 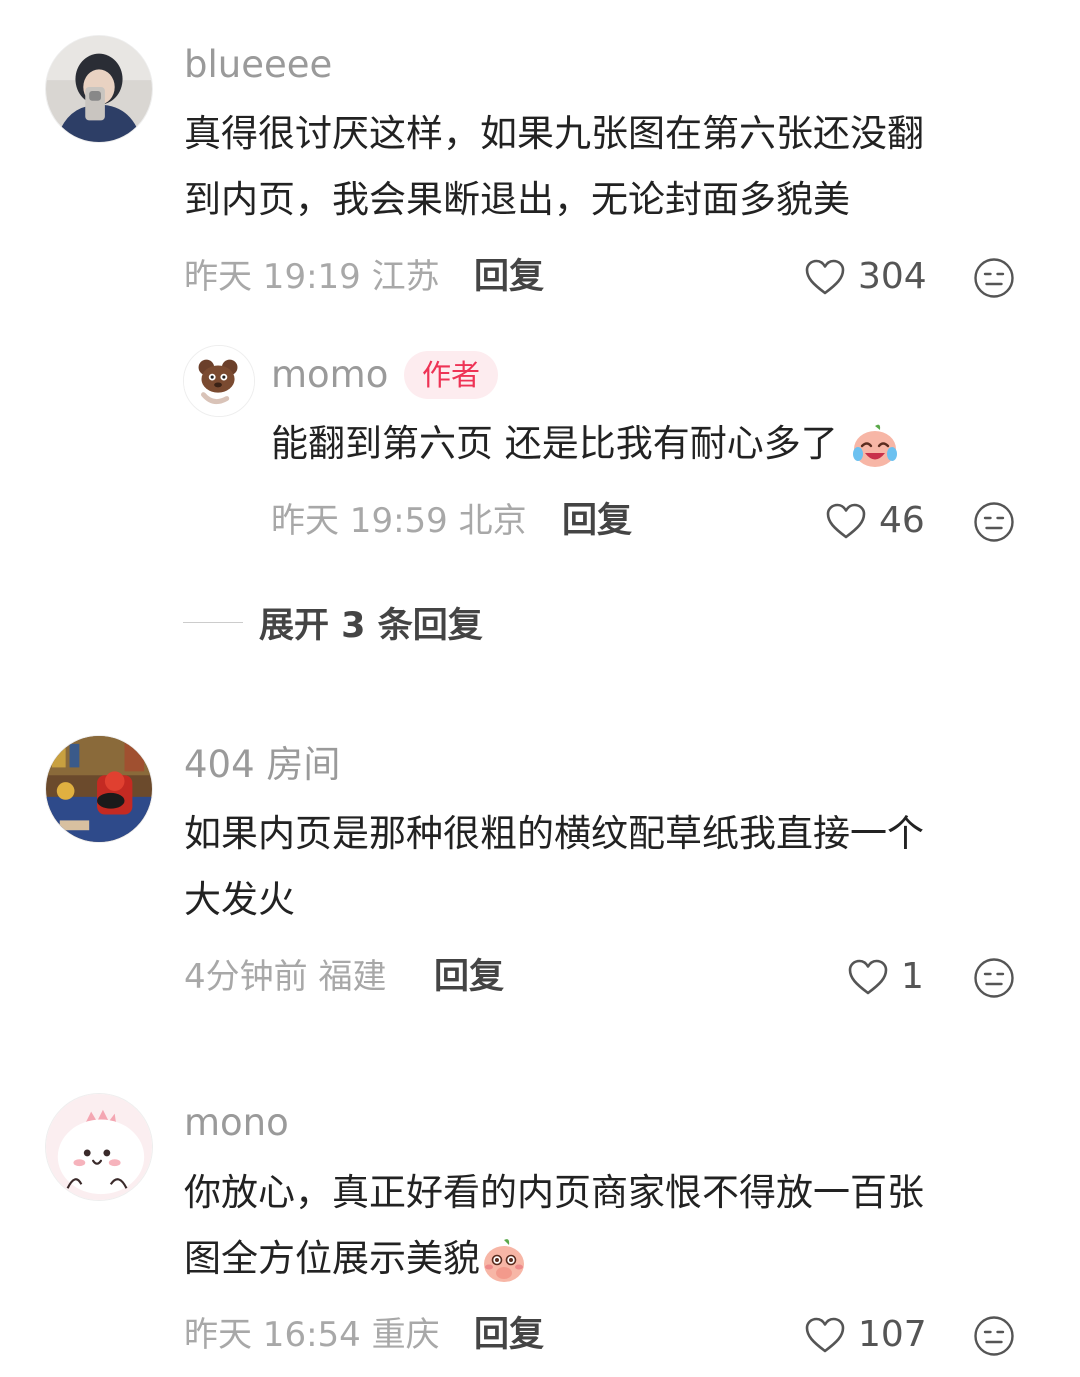 I want to click on expand-replies-label: 展开 3 条回复, so click(x=371, y=626).